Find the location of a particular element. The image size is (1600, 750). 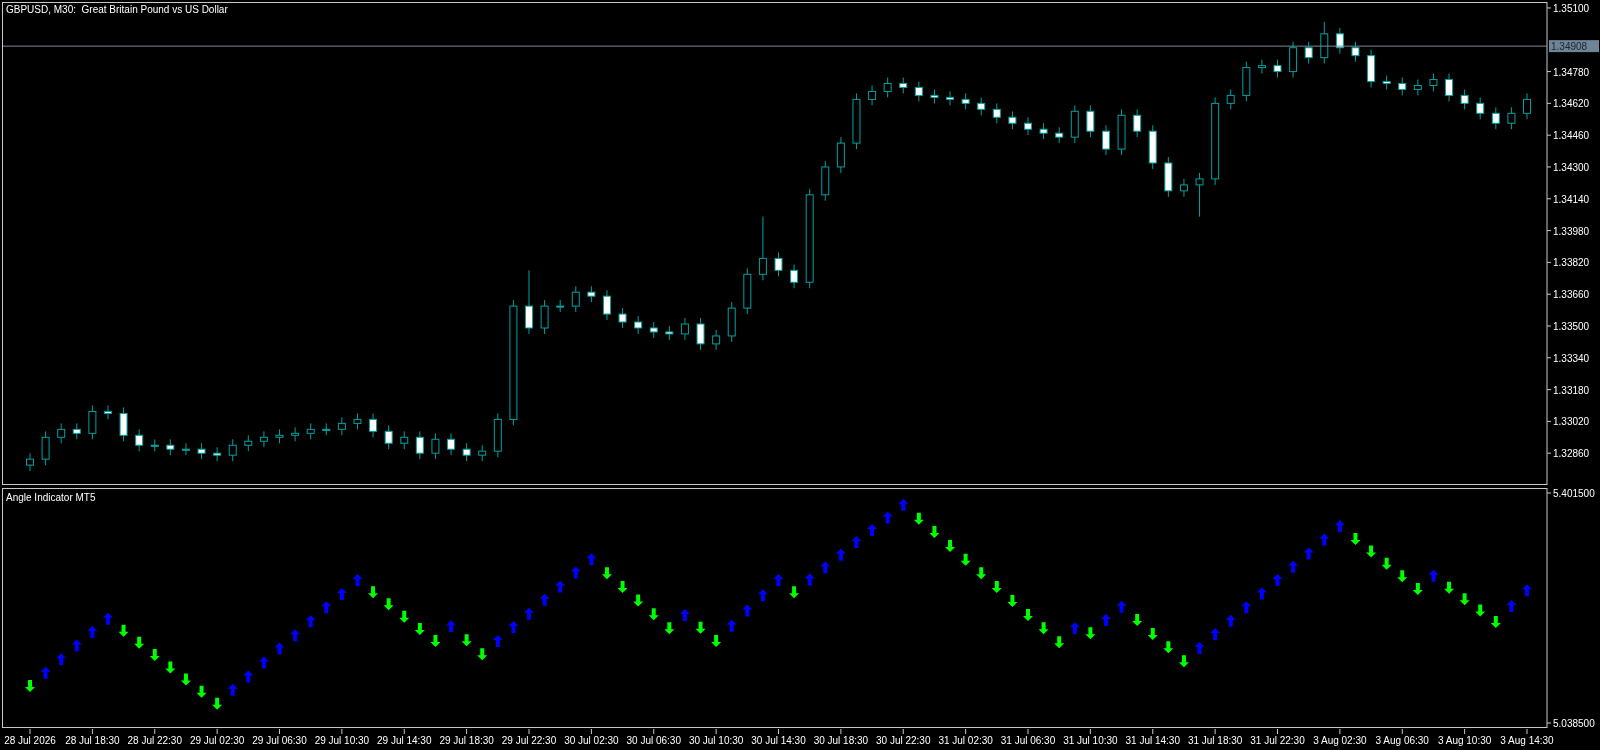

price-label: 1.33820 is located at coordinates (1571, 263).